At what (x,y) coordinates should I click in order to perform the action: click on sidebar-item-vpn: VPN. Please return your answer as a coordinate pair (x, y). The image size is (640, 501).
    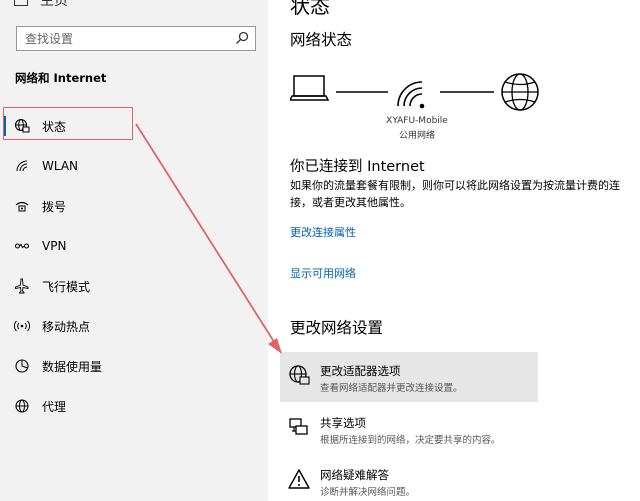
    Looking at the image, I should click on (134, 246).